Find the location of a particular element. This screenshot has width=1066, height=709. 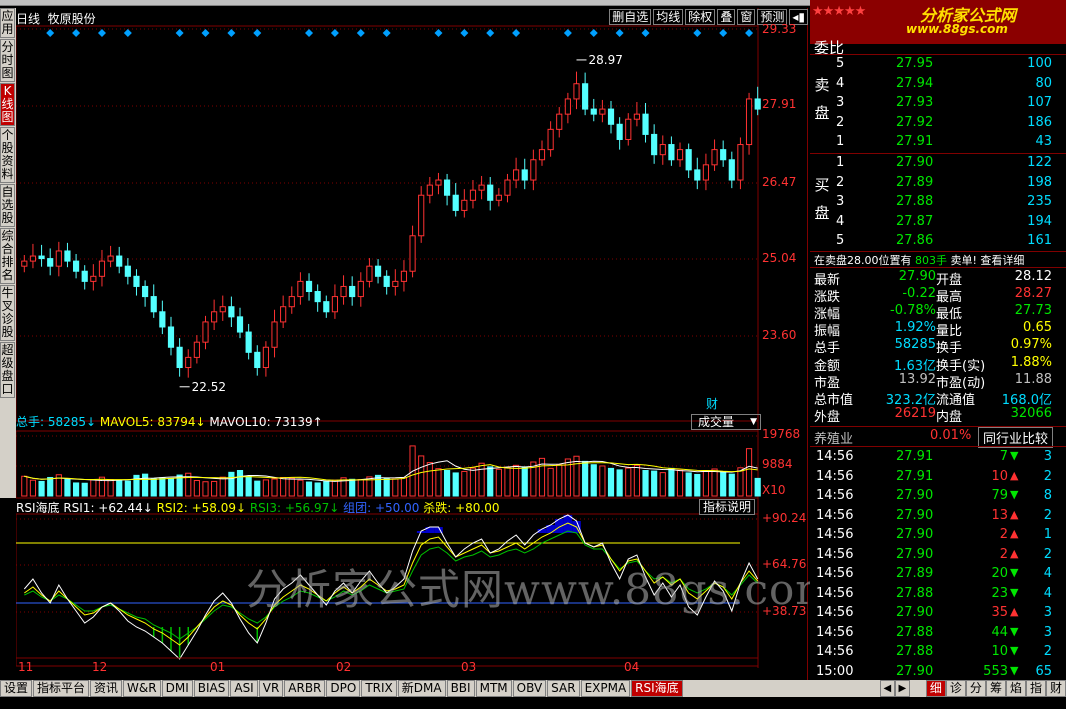

ma-button: 均线 is located at coordinates (668, 17).